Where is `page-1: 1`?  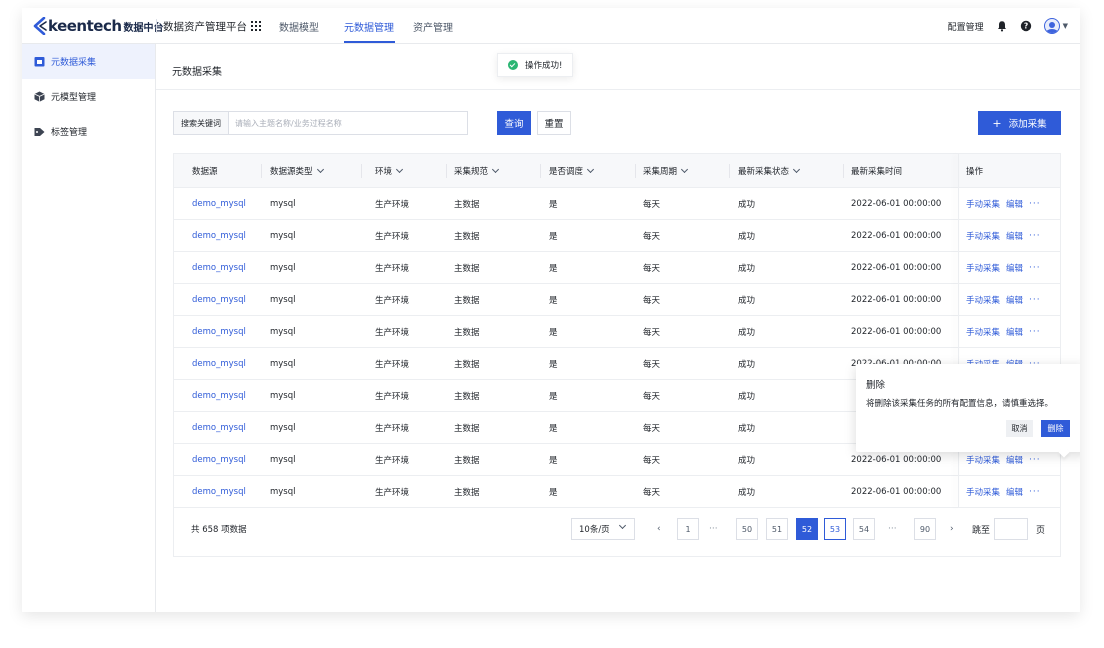
page-1: 1 is located at coordinates (688, 529).